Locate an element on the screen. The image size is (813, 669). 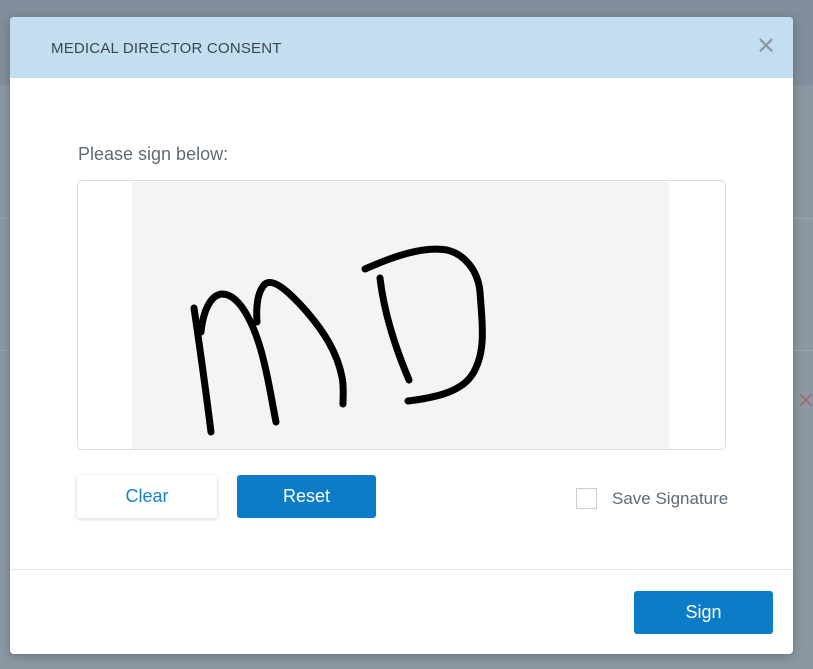
modal-header: MEDICAL DIRECTOR CONSENT ✕ is located at coordinates (401, 47).